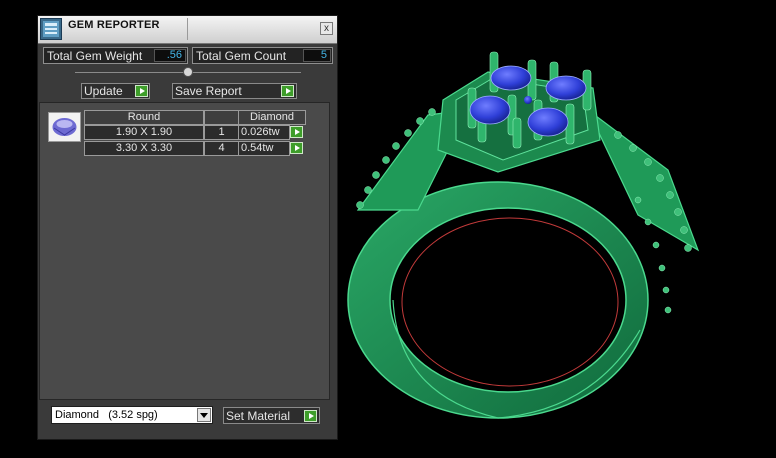 This screenshot has height=458, width=776. What do you see at coordinates (51, 29) in the screenshot?
I see `gem-reporter-icon` at bounding box center [51, 29].